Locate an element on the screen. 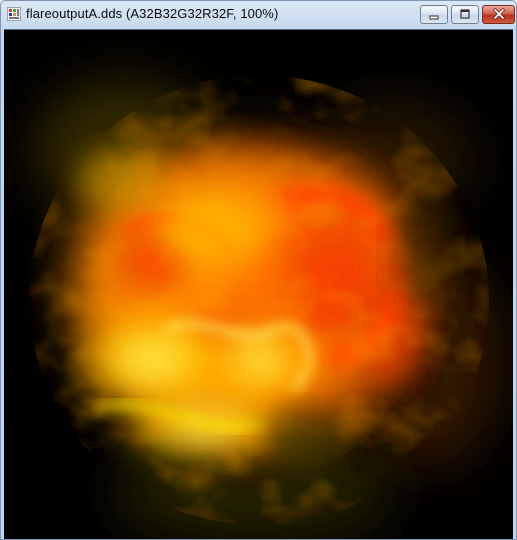  window-title: flareoutputA.dds (A32B32G32R32F, 100%) is located at coordinates (152, 13).